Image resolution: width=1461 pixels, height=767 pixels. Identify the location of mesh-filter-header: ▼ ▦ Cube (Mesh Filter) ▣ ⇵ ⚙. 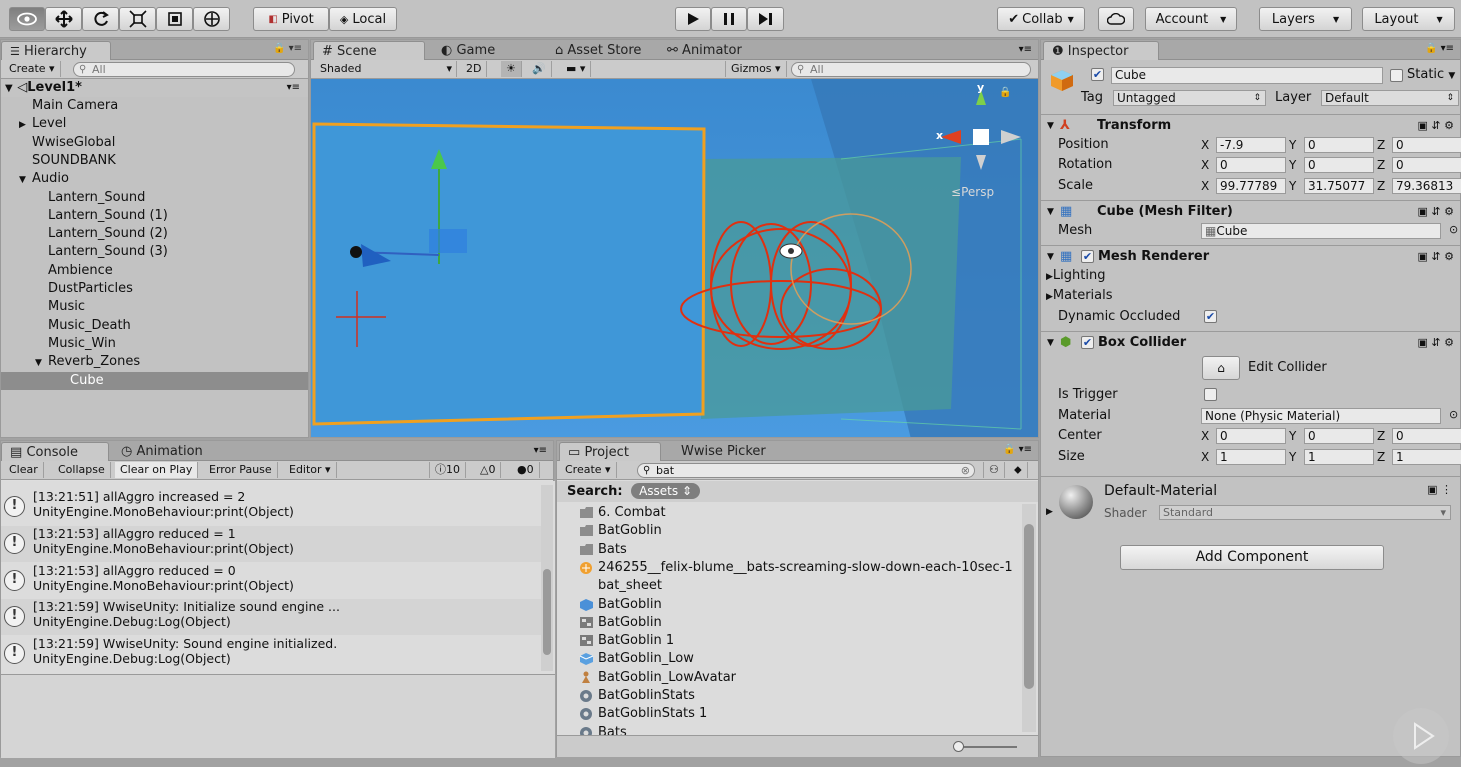
(1250, 211).